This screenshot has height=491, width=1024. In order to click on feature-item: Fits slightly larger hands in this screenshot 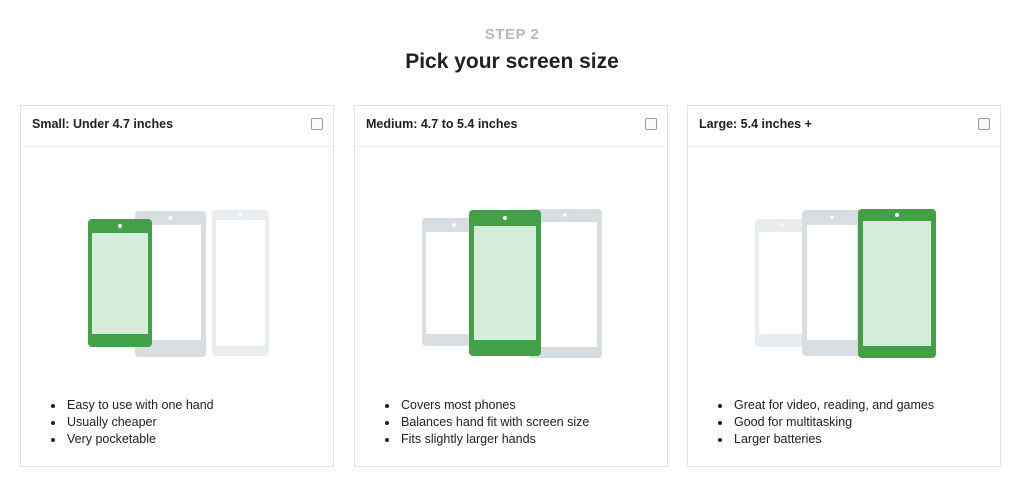, I will do `click(494, 439)`.